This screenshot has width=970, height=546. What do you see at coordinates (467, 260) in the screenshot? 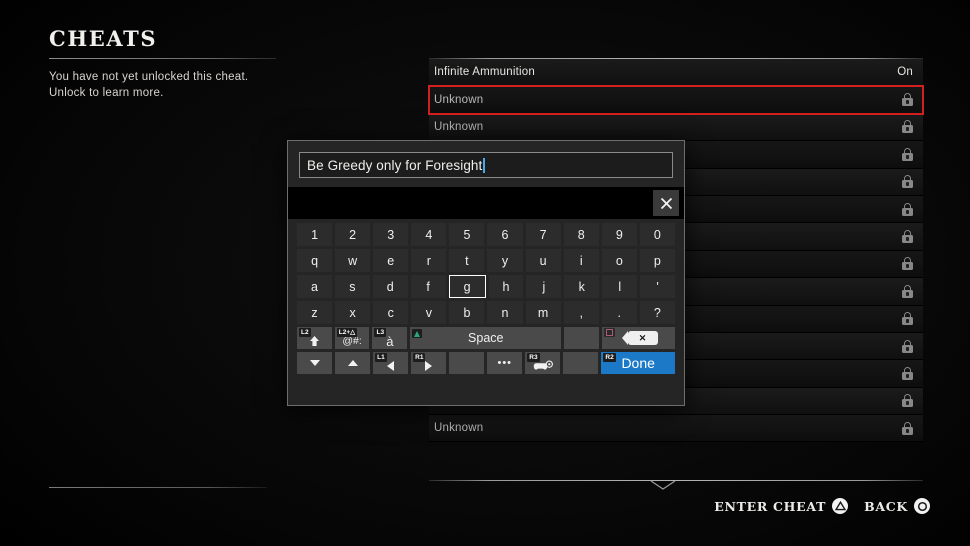
I see `key-t: t` at bounding box center [467, 260].